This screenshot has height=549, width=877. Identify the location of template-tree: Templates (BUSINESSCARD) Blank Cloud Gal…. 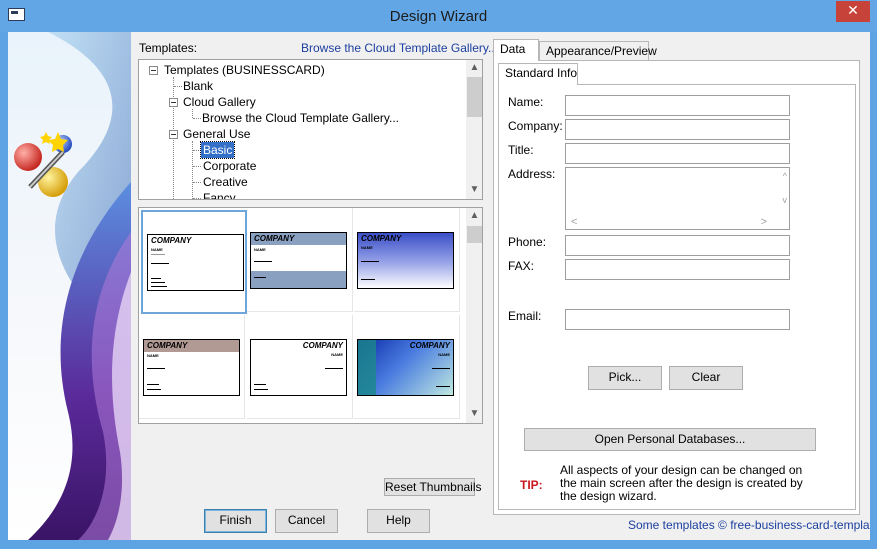
(310, 129).